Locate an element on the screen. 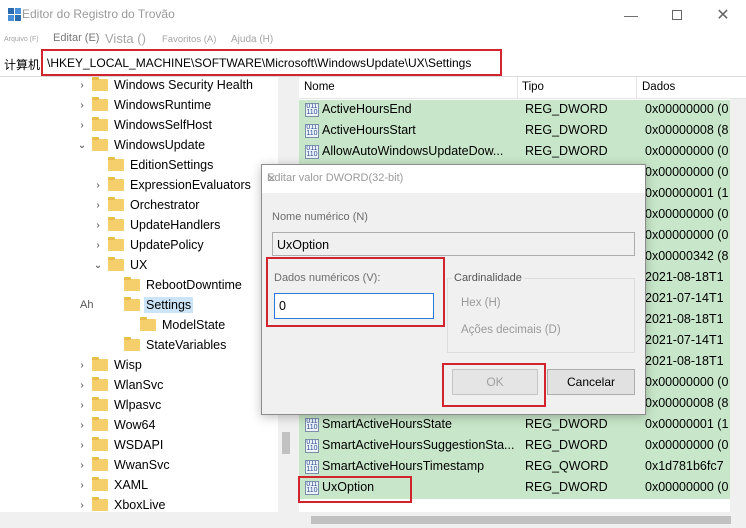  value-data-input: 0 is located at coordinates (354, 306).